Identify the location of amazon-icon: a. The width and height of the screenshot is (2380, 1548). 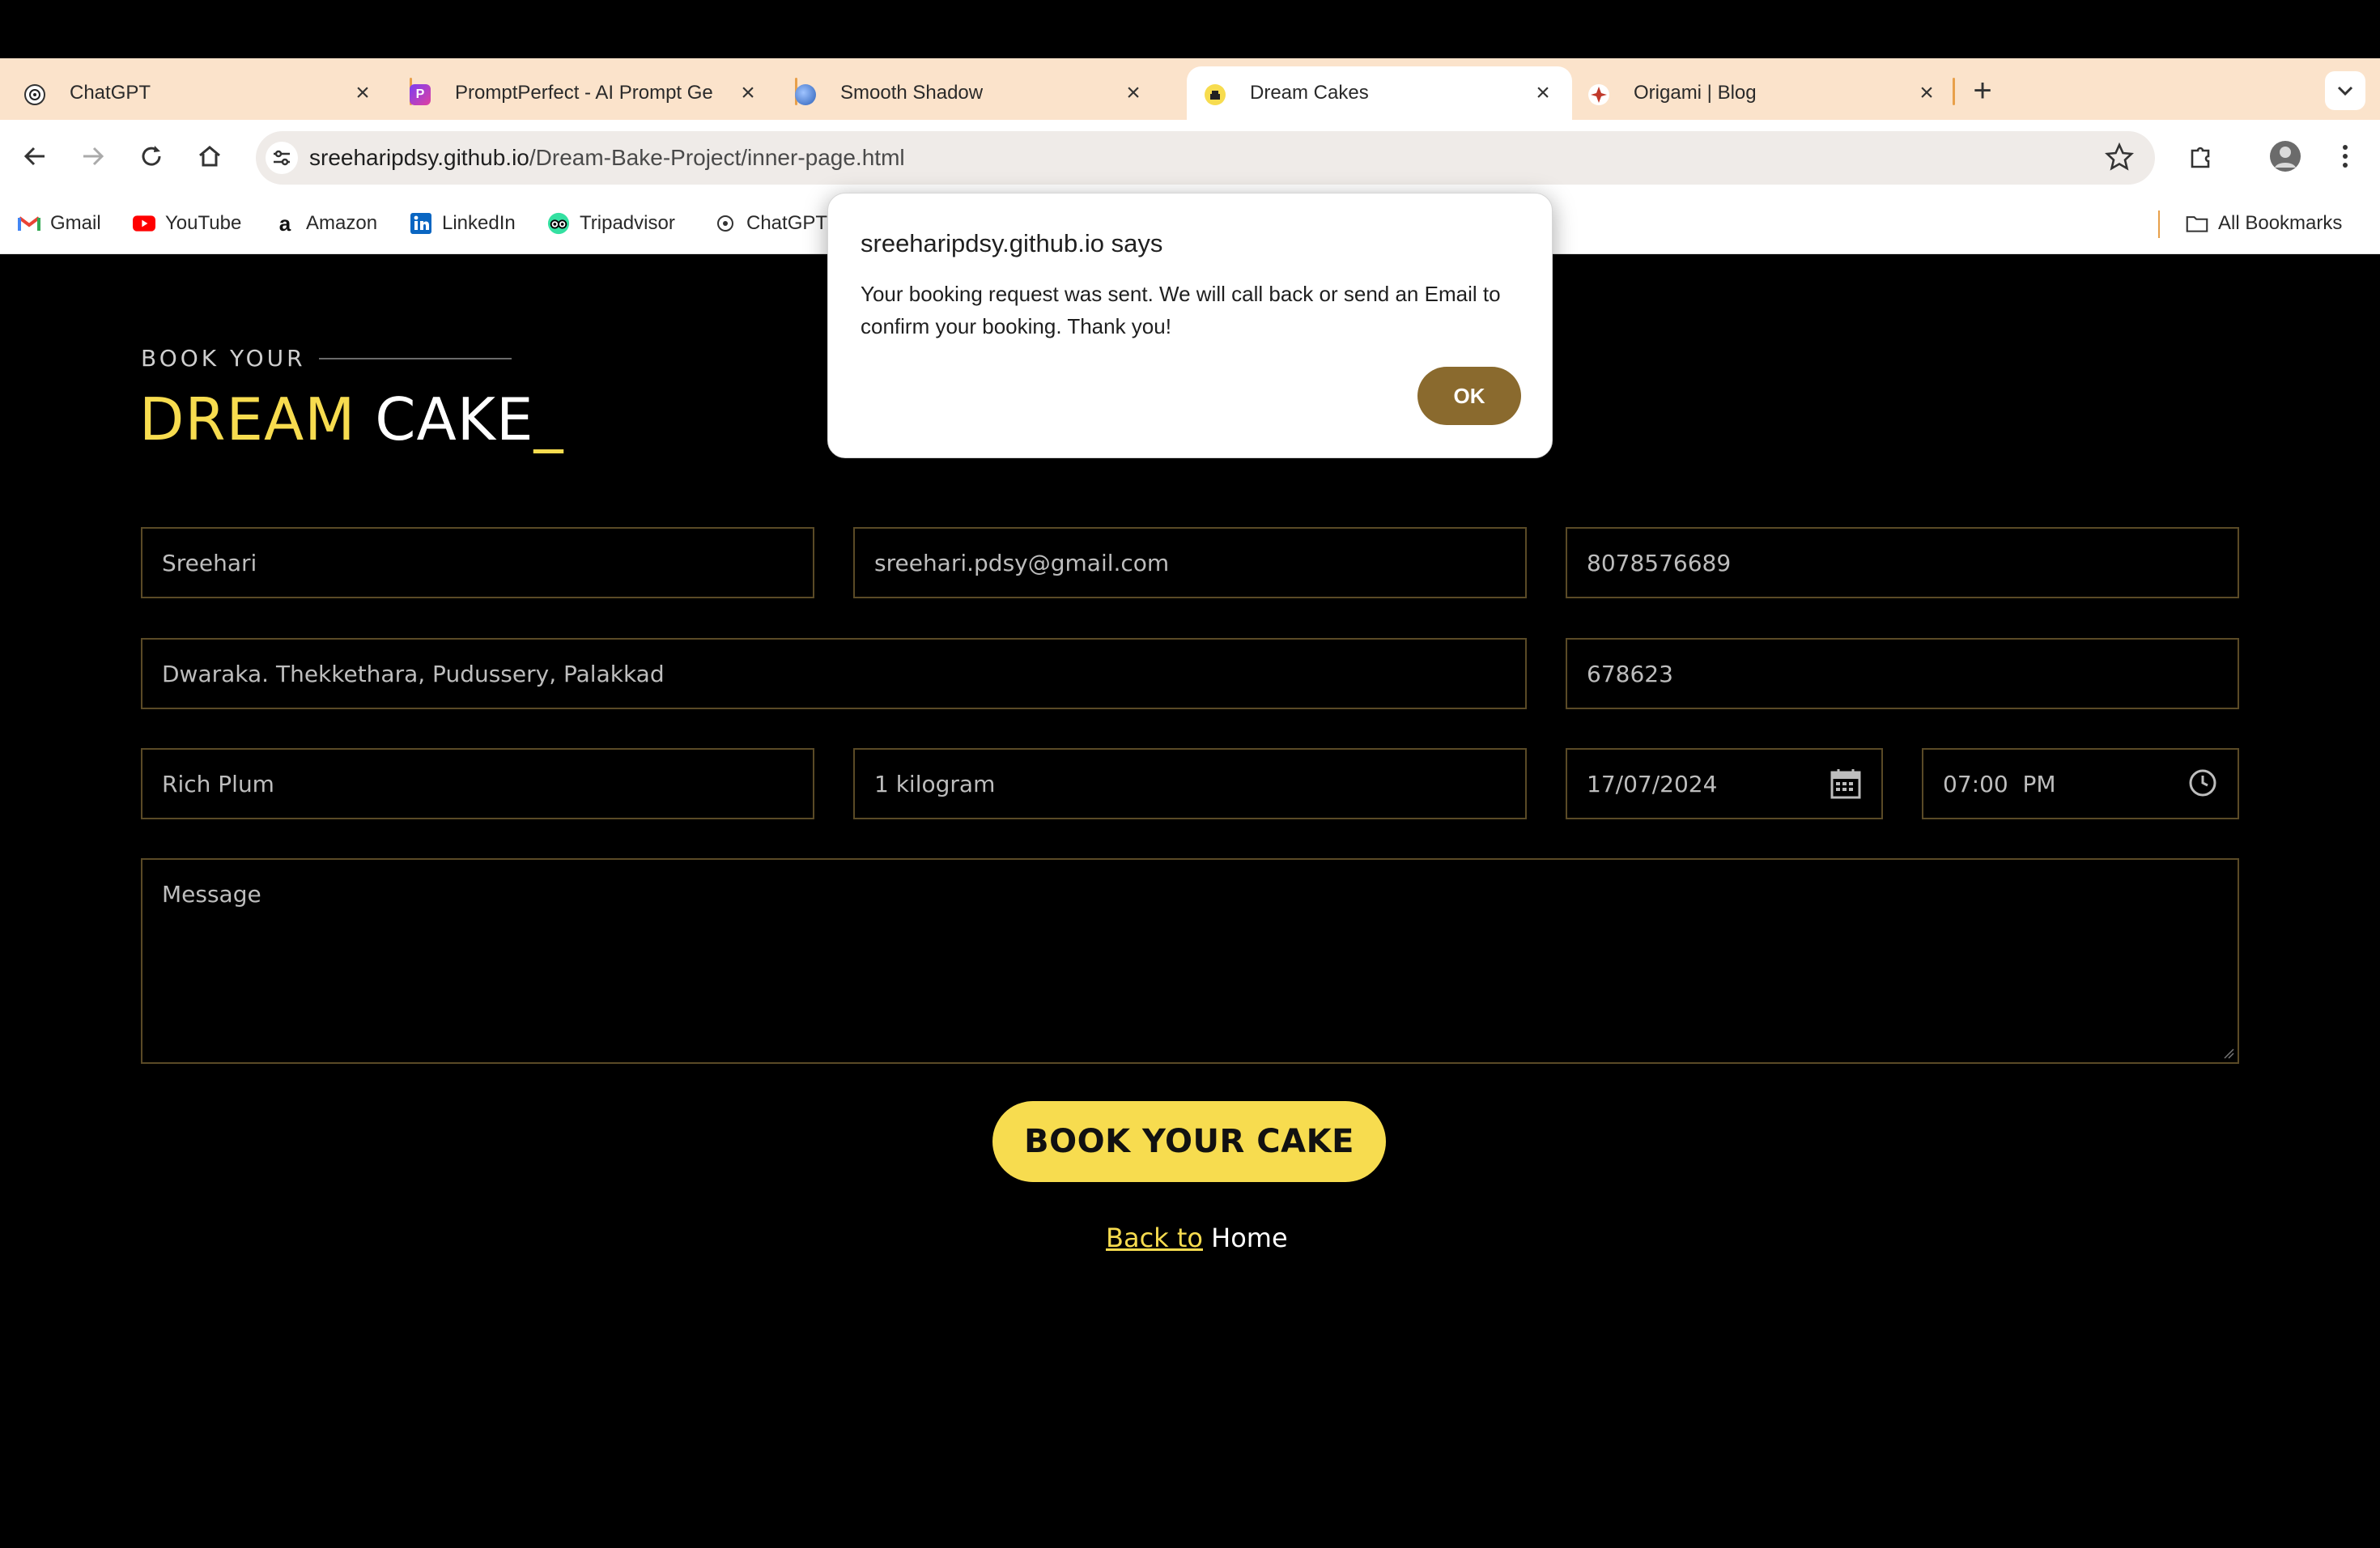
(284, 223).